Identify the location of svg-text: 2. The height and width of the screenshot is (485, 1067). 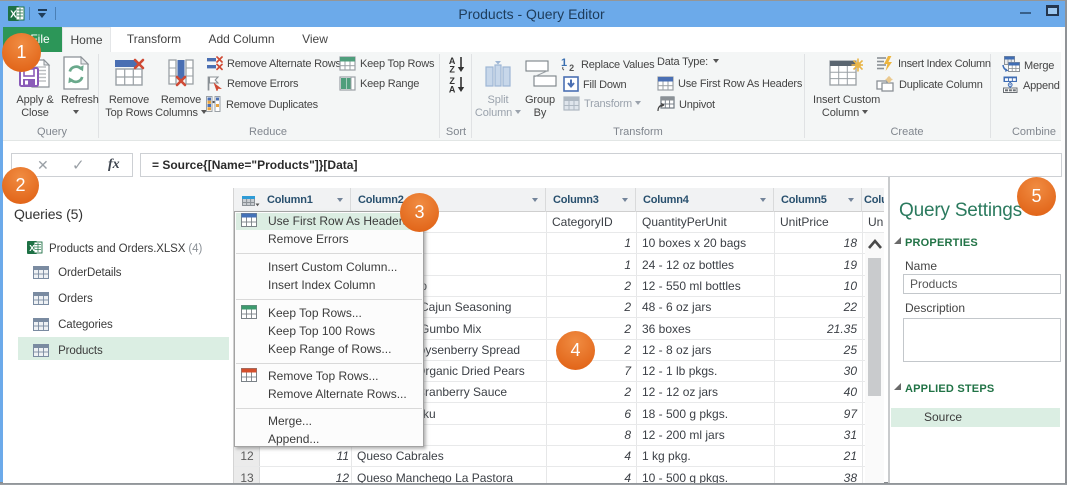
(571, 67).